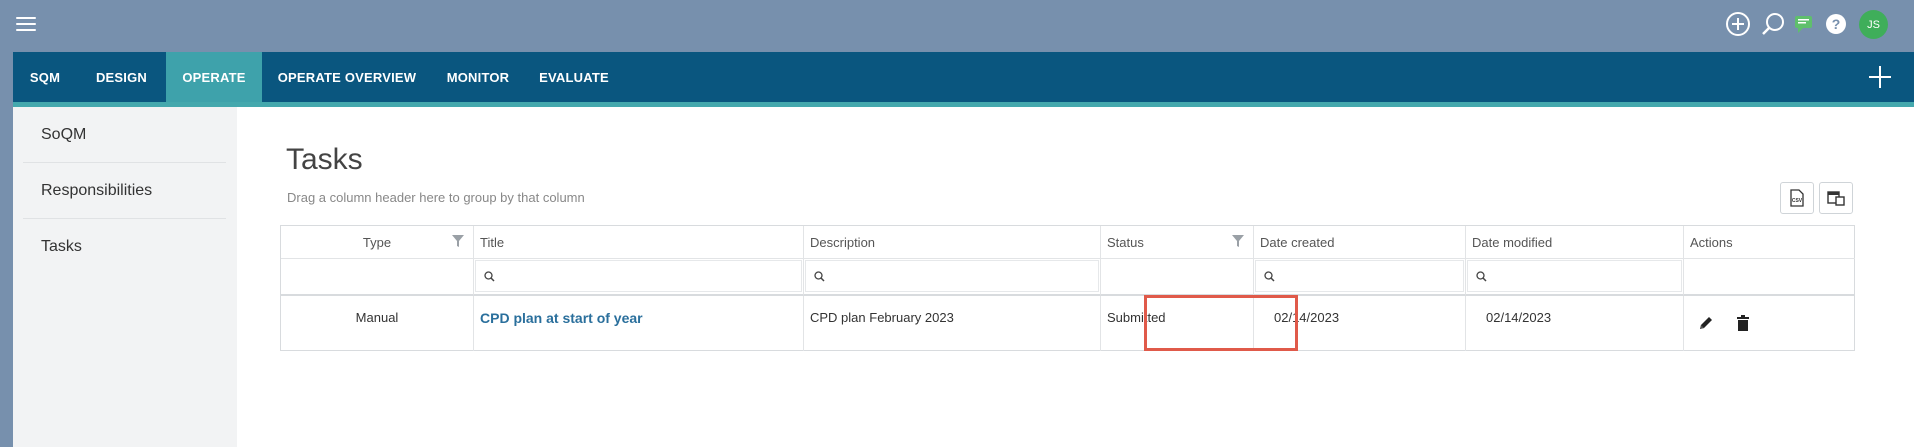 This screenshot has height=447, width=1914. Describe the element at coordinates (124, 191) in the screenshot. I see `sidebar-item-responsibilities: Responsibilities` at that location.